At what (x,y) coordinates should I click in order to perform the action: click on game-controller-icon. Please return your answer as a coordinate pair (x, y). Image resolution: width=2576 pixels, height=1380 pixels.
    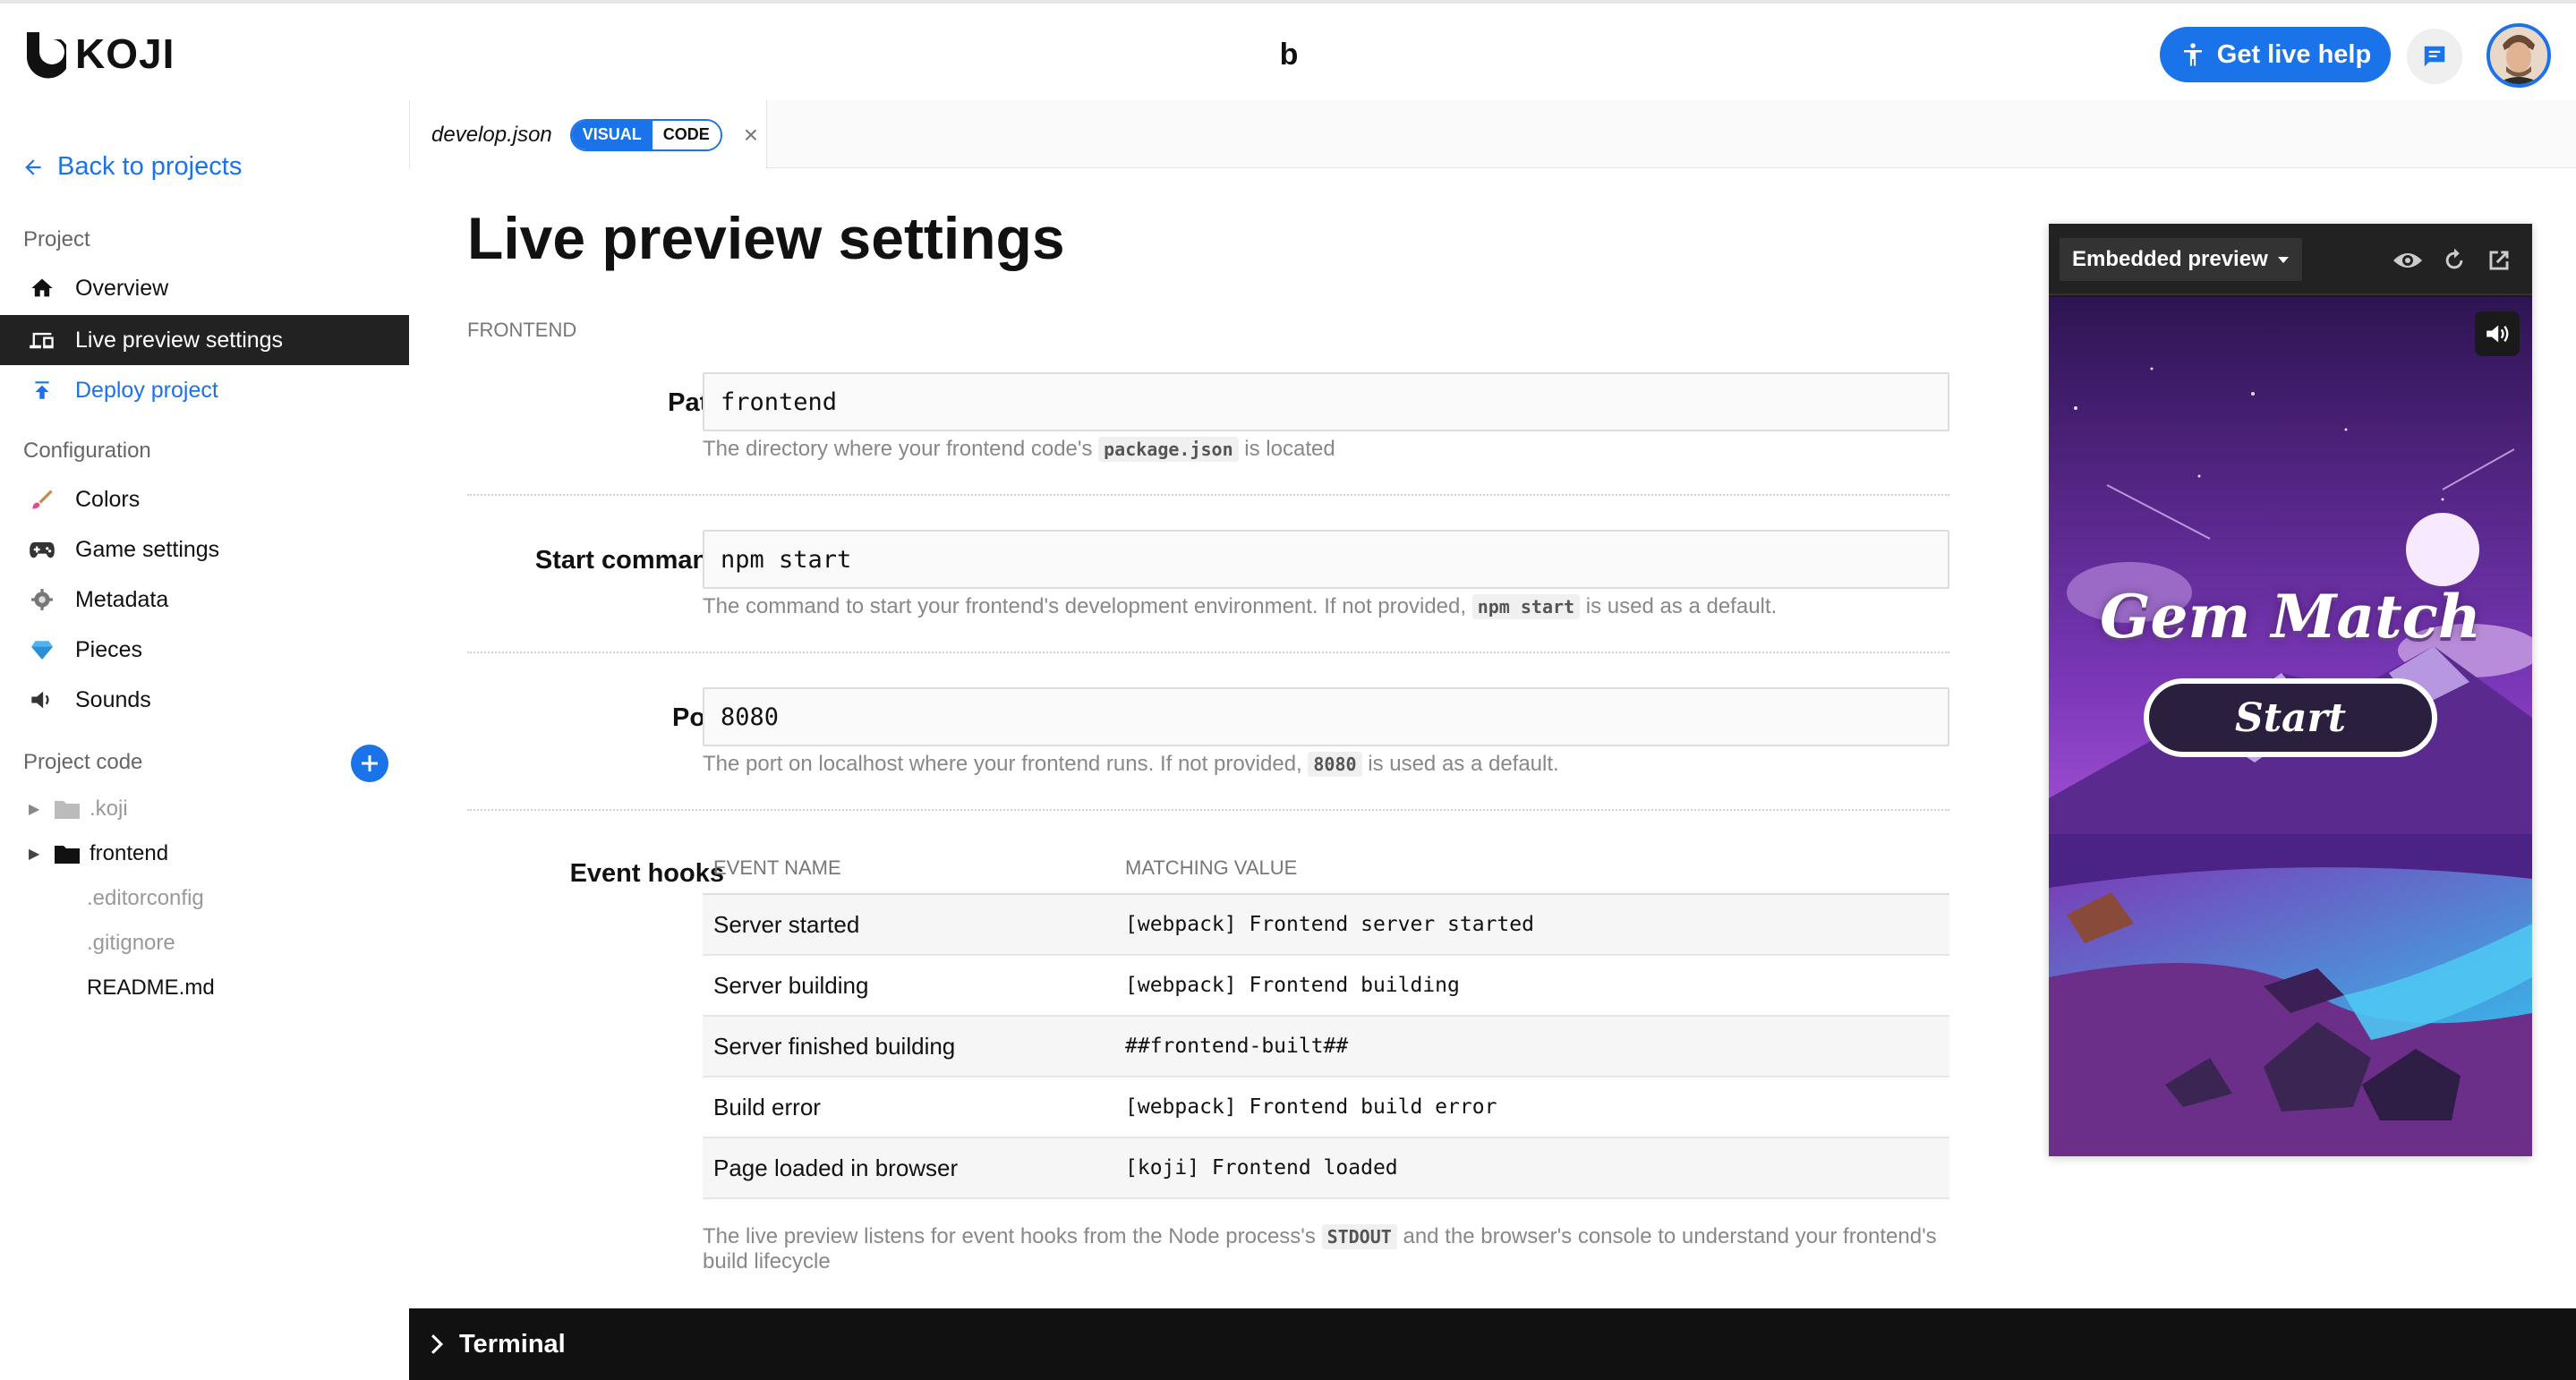
    Looking at the image, I should click on (42, 549).